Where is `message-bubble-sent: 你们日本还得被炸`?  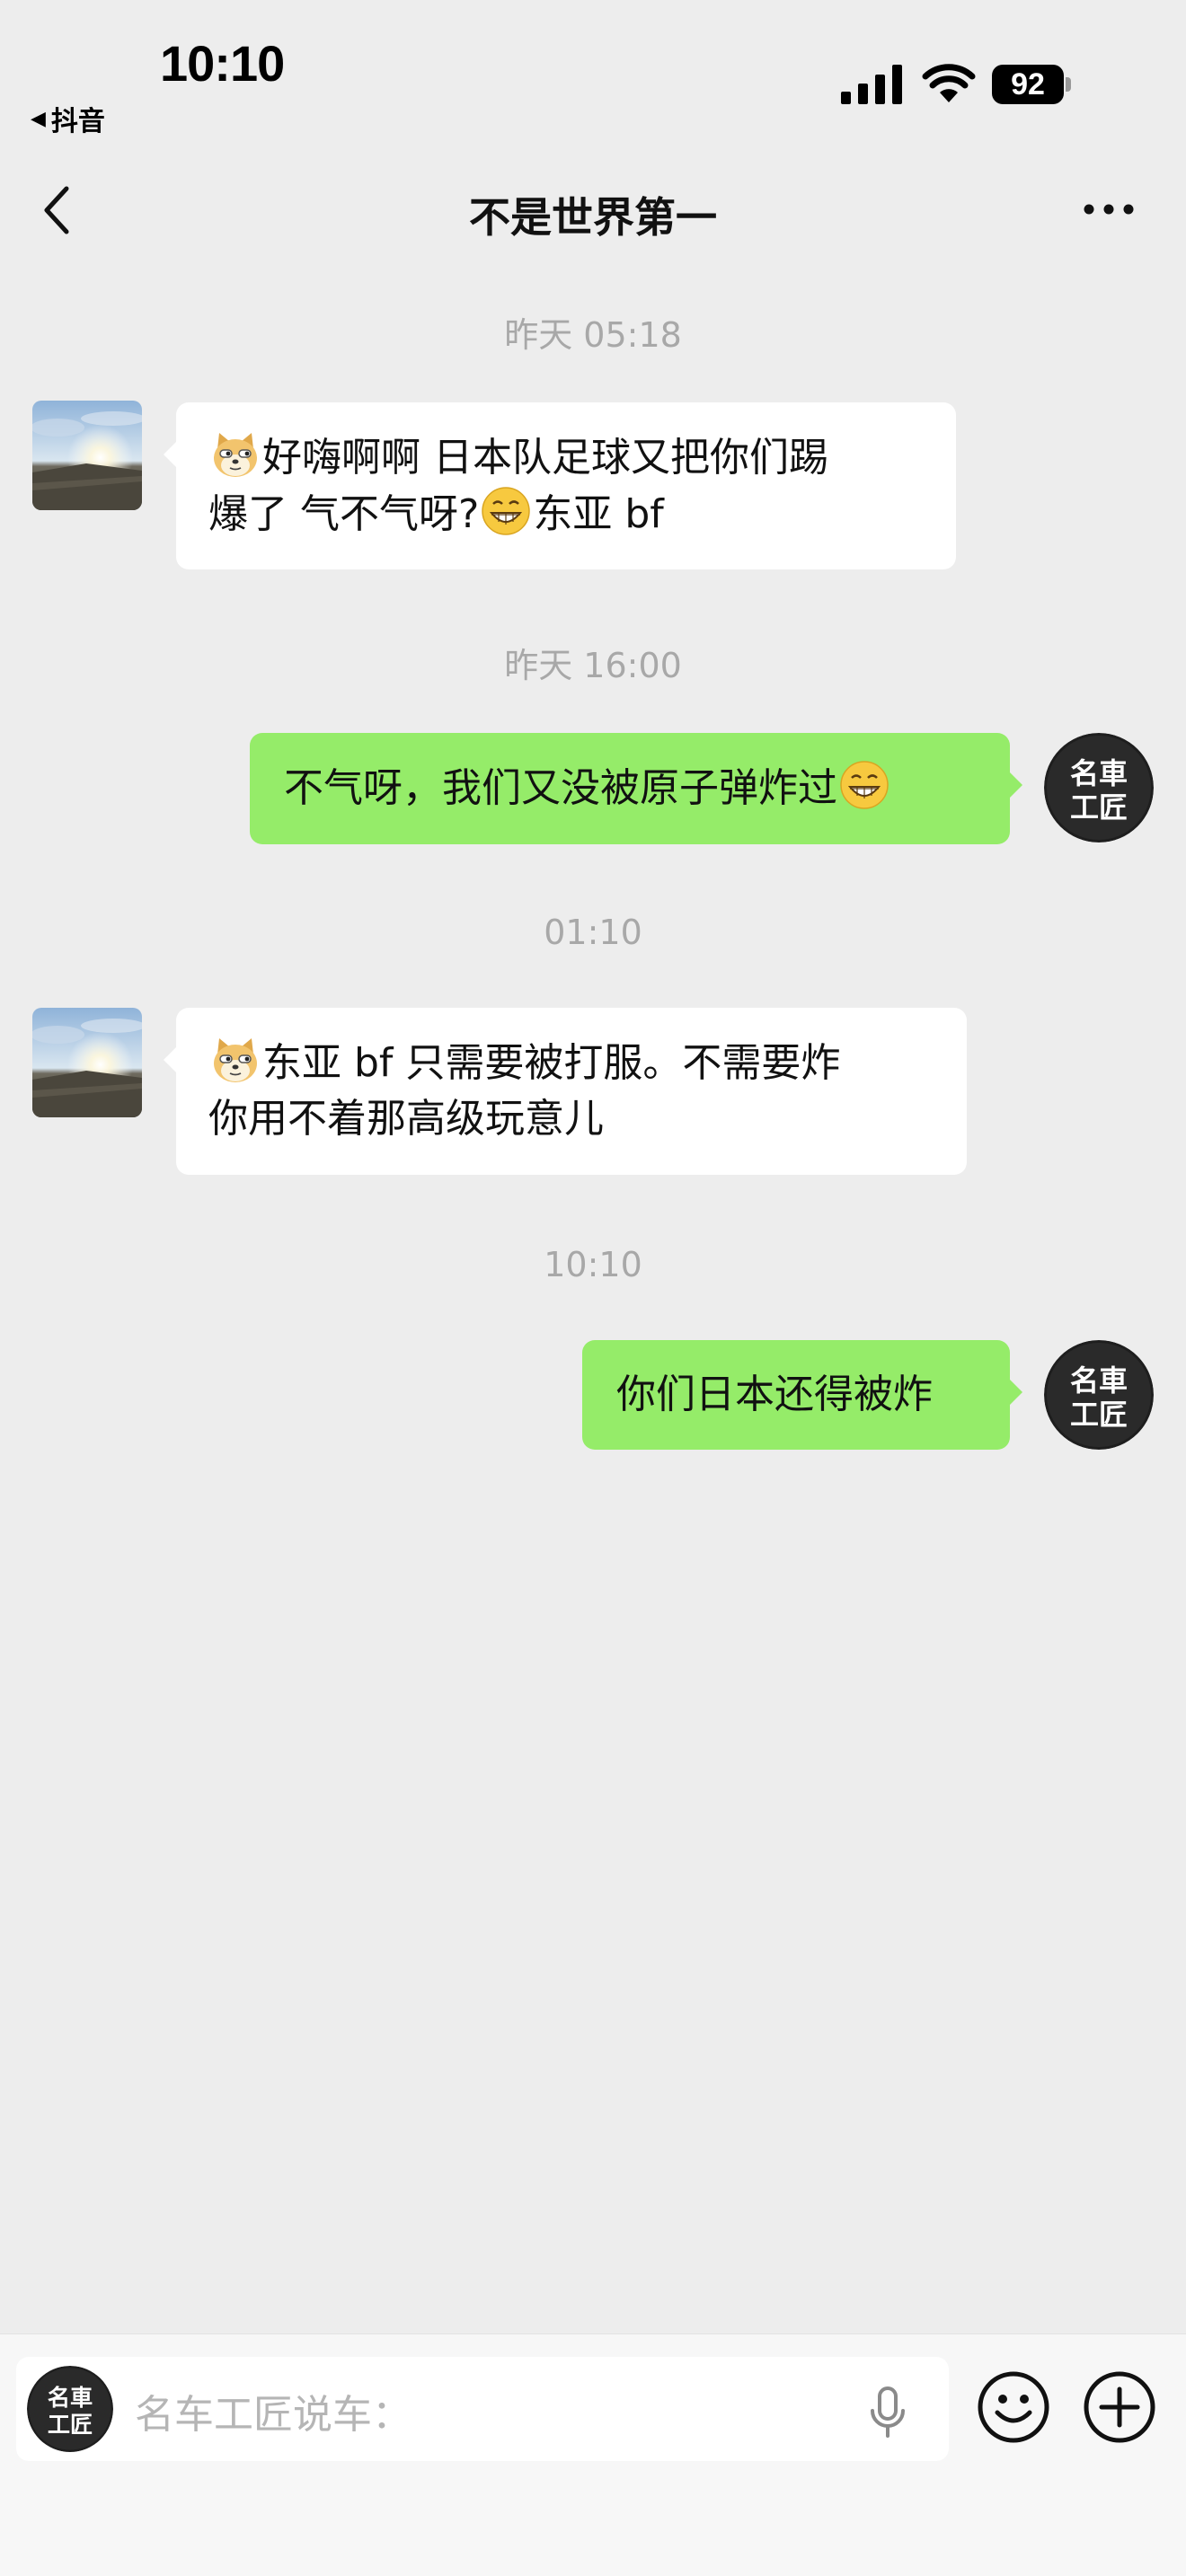
message-bubble-sent: 你们日本还得被炸 is located at coordinates (802, 1395).